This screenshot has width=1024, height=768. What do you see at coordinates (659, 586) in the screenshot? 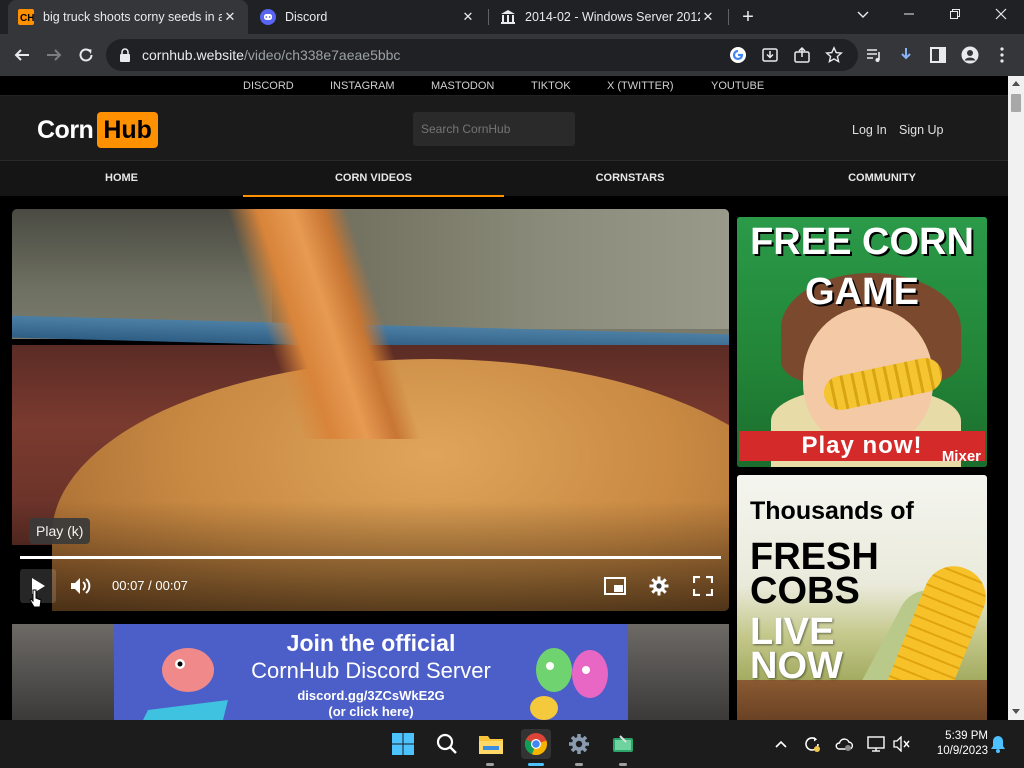
I see `settings-button` at bounding box center [659, 586].